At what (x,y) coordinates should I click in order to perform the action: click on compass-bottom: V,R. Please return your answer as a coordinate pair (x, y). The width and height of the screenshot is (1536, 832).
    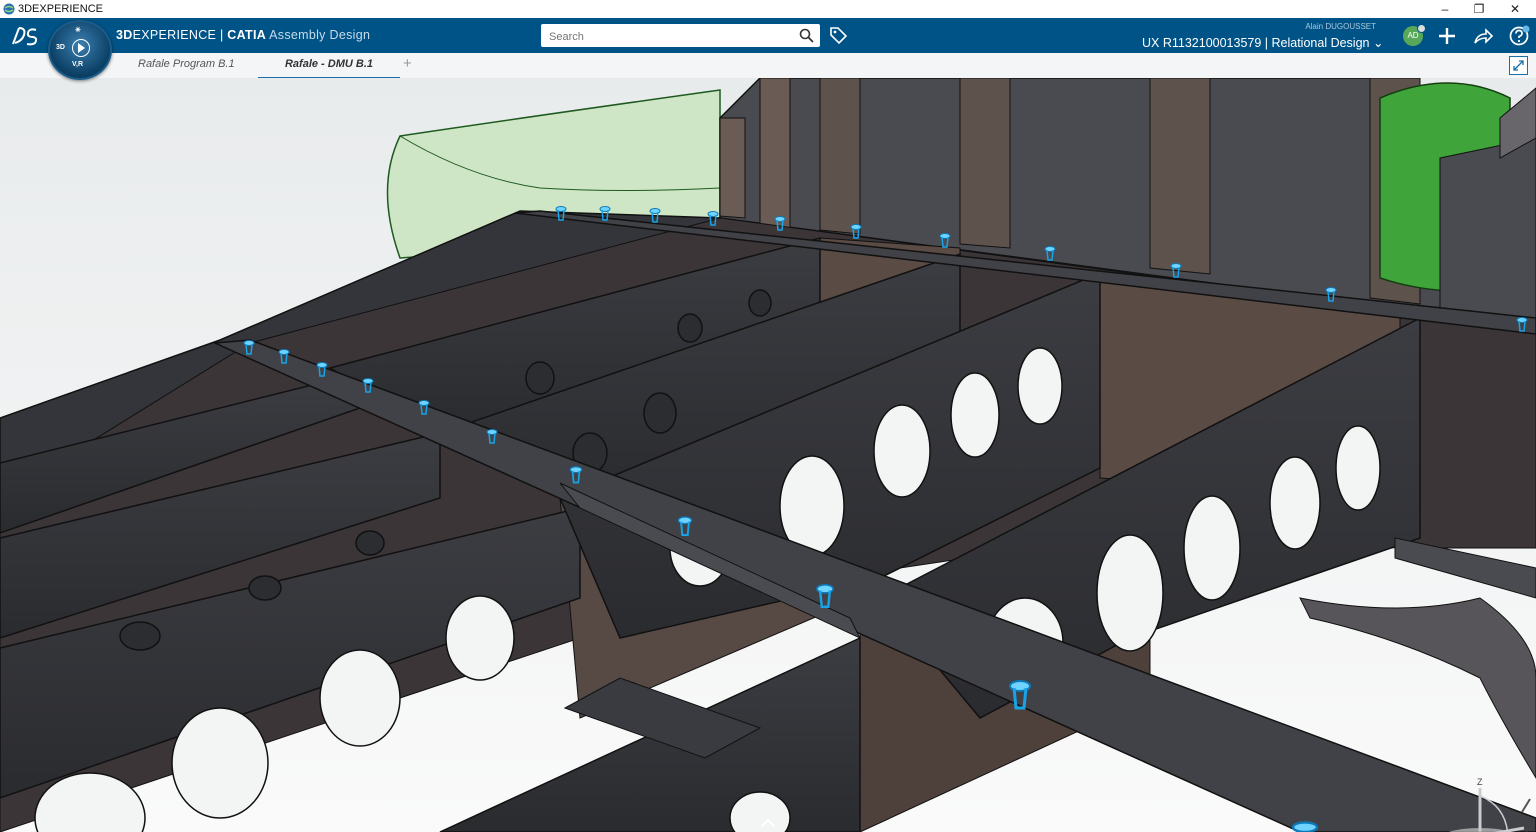
    Looking at the image, I should click on (78, 64).